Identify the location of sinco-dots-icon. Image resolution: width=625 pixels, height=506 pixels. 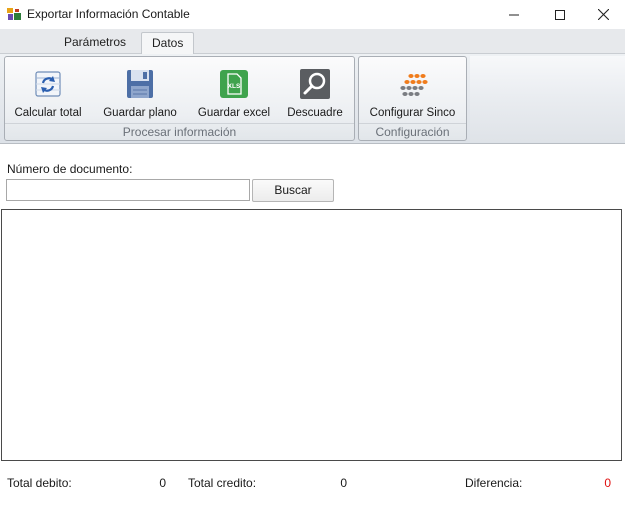
(413, 85).